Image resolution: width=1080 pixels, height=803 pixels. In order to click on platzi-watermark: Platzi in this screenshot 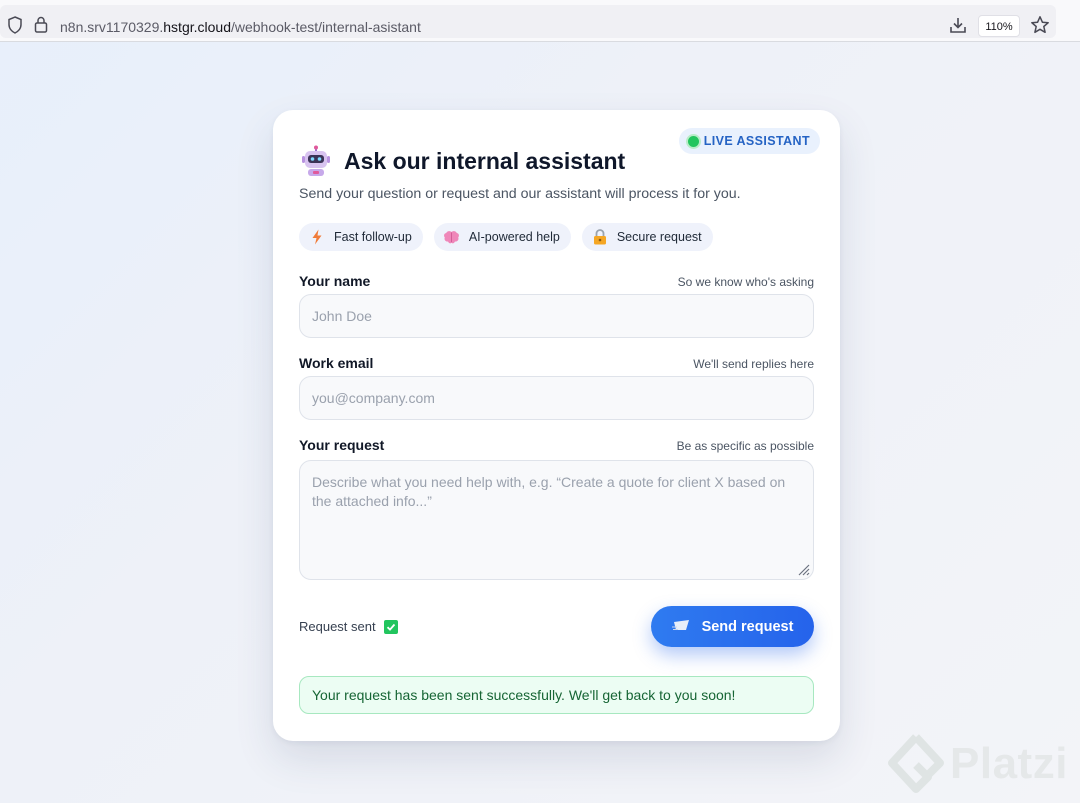, I will do `click(978, 764)`.